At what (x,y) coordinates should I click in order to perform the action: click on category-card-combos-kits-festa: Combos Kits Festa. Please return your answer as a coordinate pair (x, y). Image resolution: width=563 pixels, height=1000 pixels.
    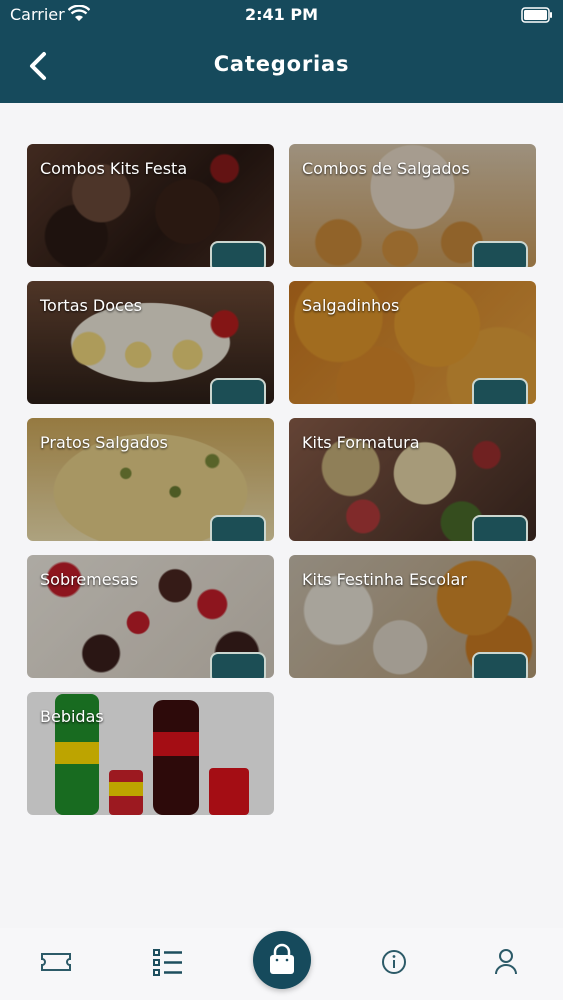
    Looking at the image, I should click on (150, 205).